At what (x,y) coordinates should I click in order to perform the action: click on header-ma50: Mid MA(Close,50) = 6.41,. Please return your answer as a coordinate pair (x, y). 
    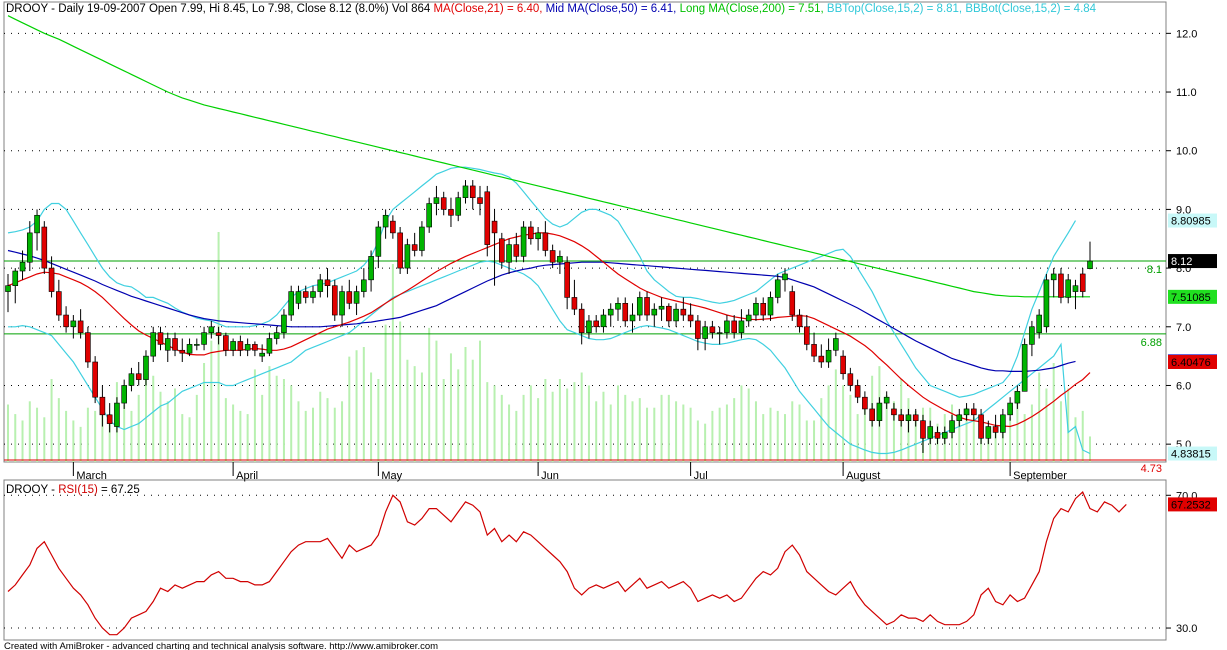
    Looking at the image, I should click on (613, 9).